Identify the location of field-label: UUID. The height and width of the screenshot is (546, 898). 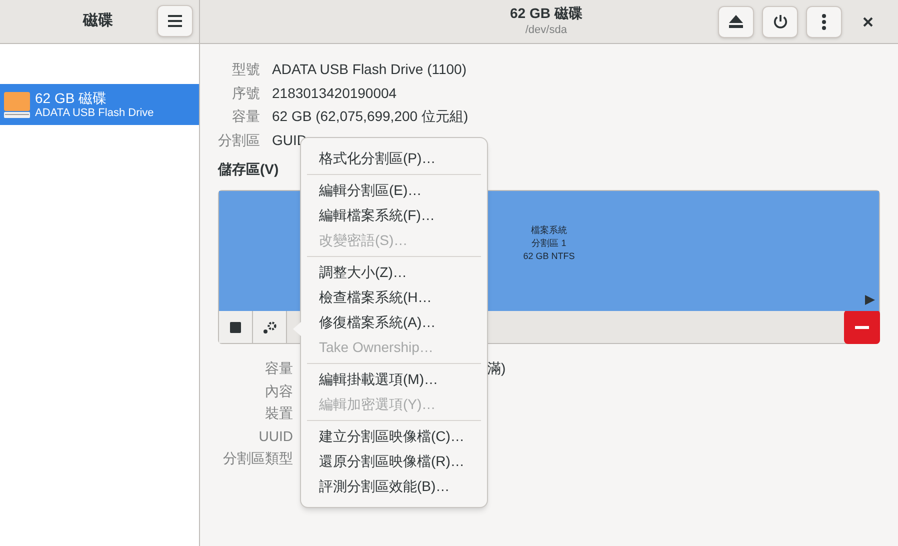
(275, 436).